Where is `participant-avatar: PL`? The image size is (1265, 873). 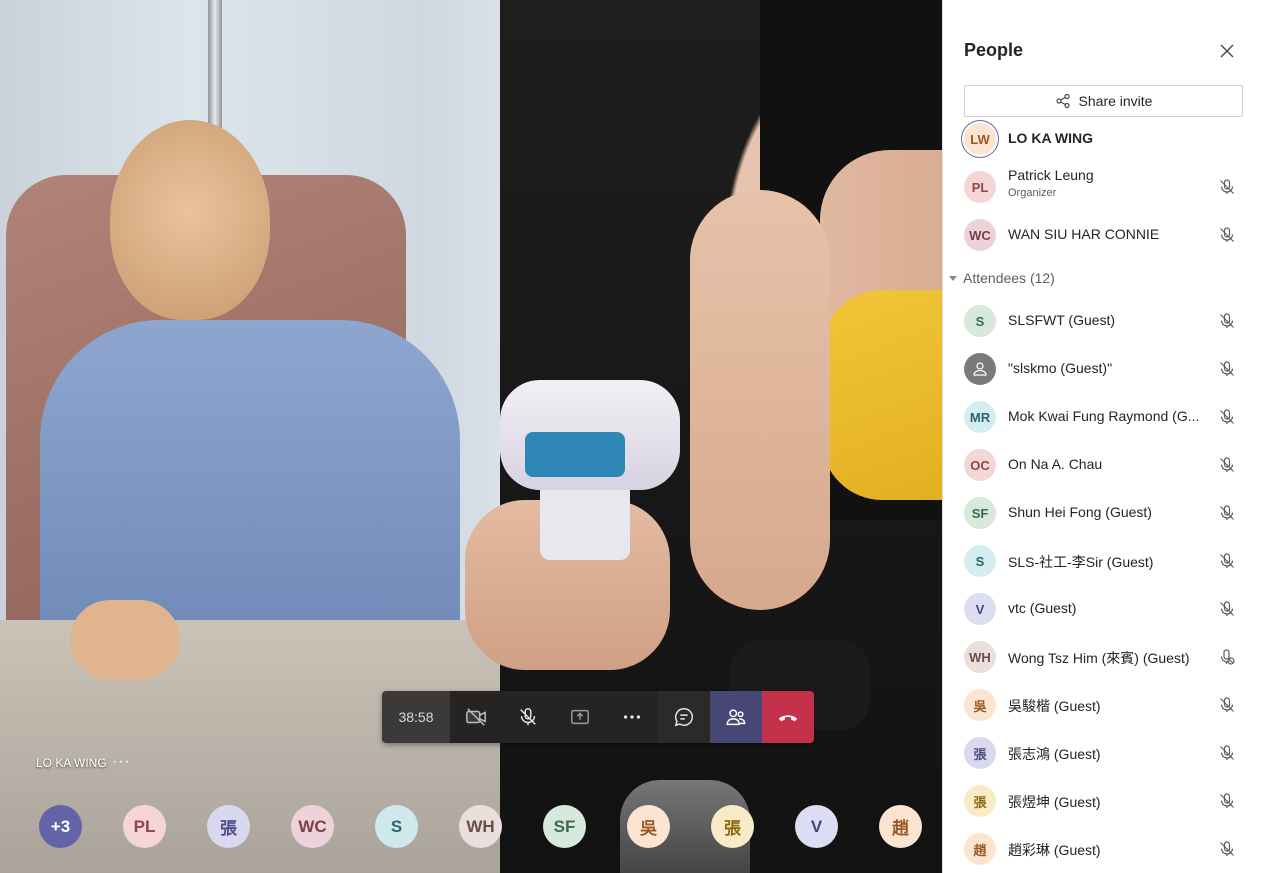
participant-avatar: PL is located at coordinates (980, 187).